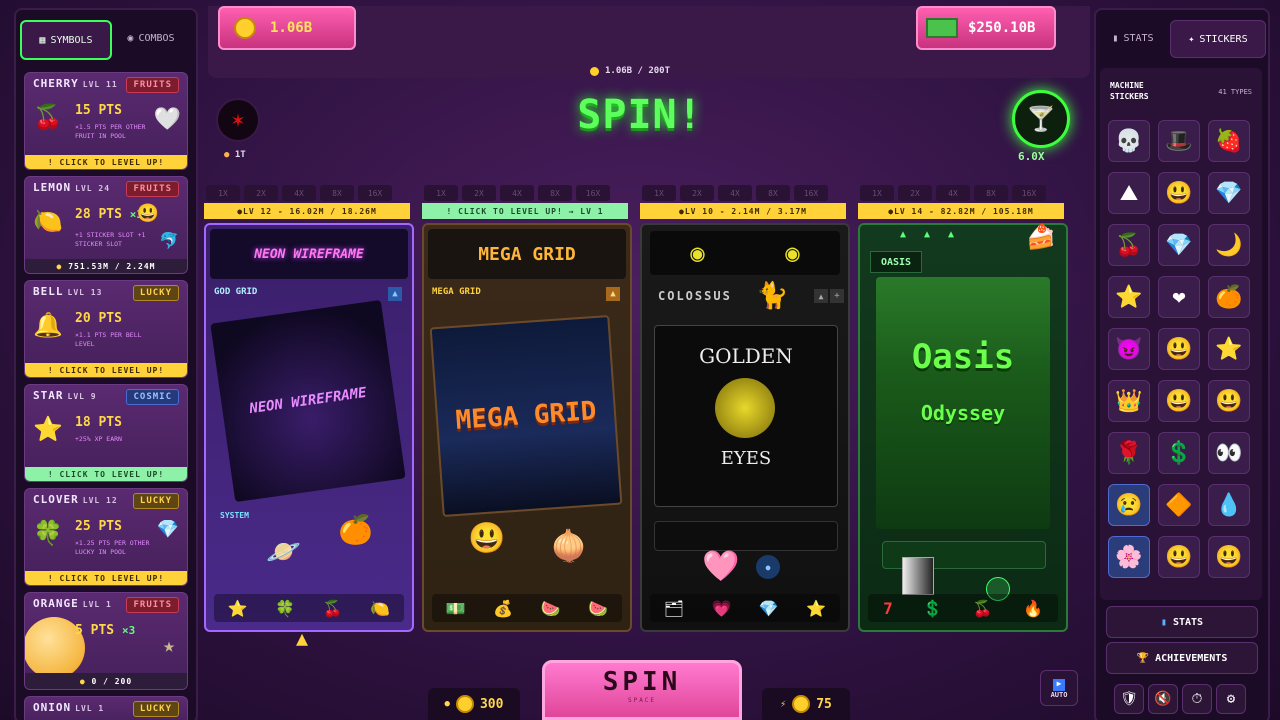  What do you see at coordinates (1197, 699) in the screenshot?
I see `timer-icon: ⏱` at bounding box center [1197, 699].